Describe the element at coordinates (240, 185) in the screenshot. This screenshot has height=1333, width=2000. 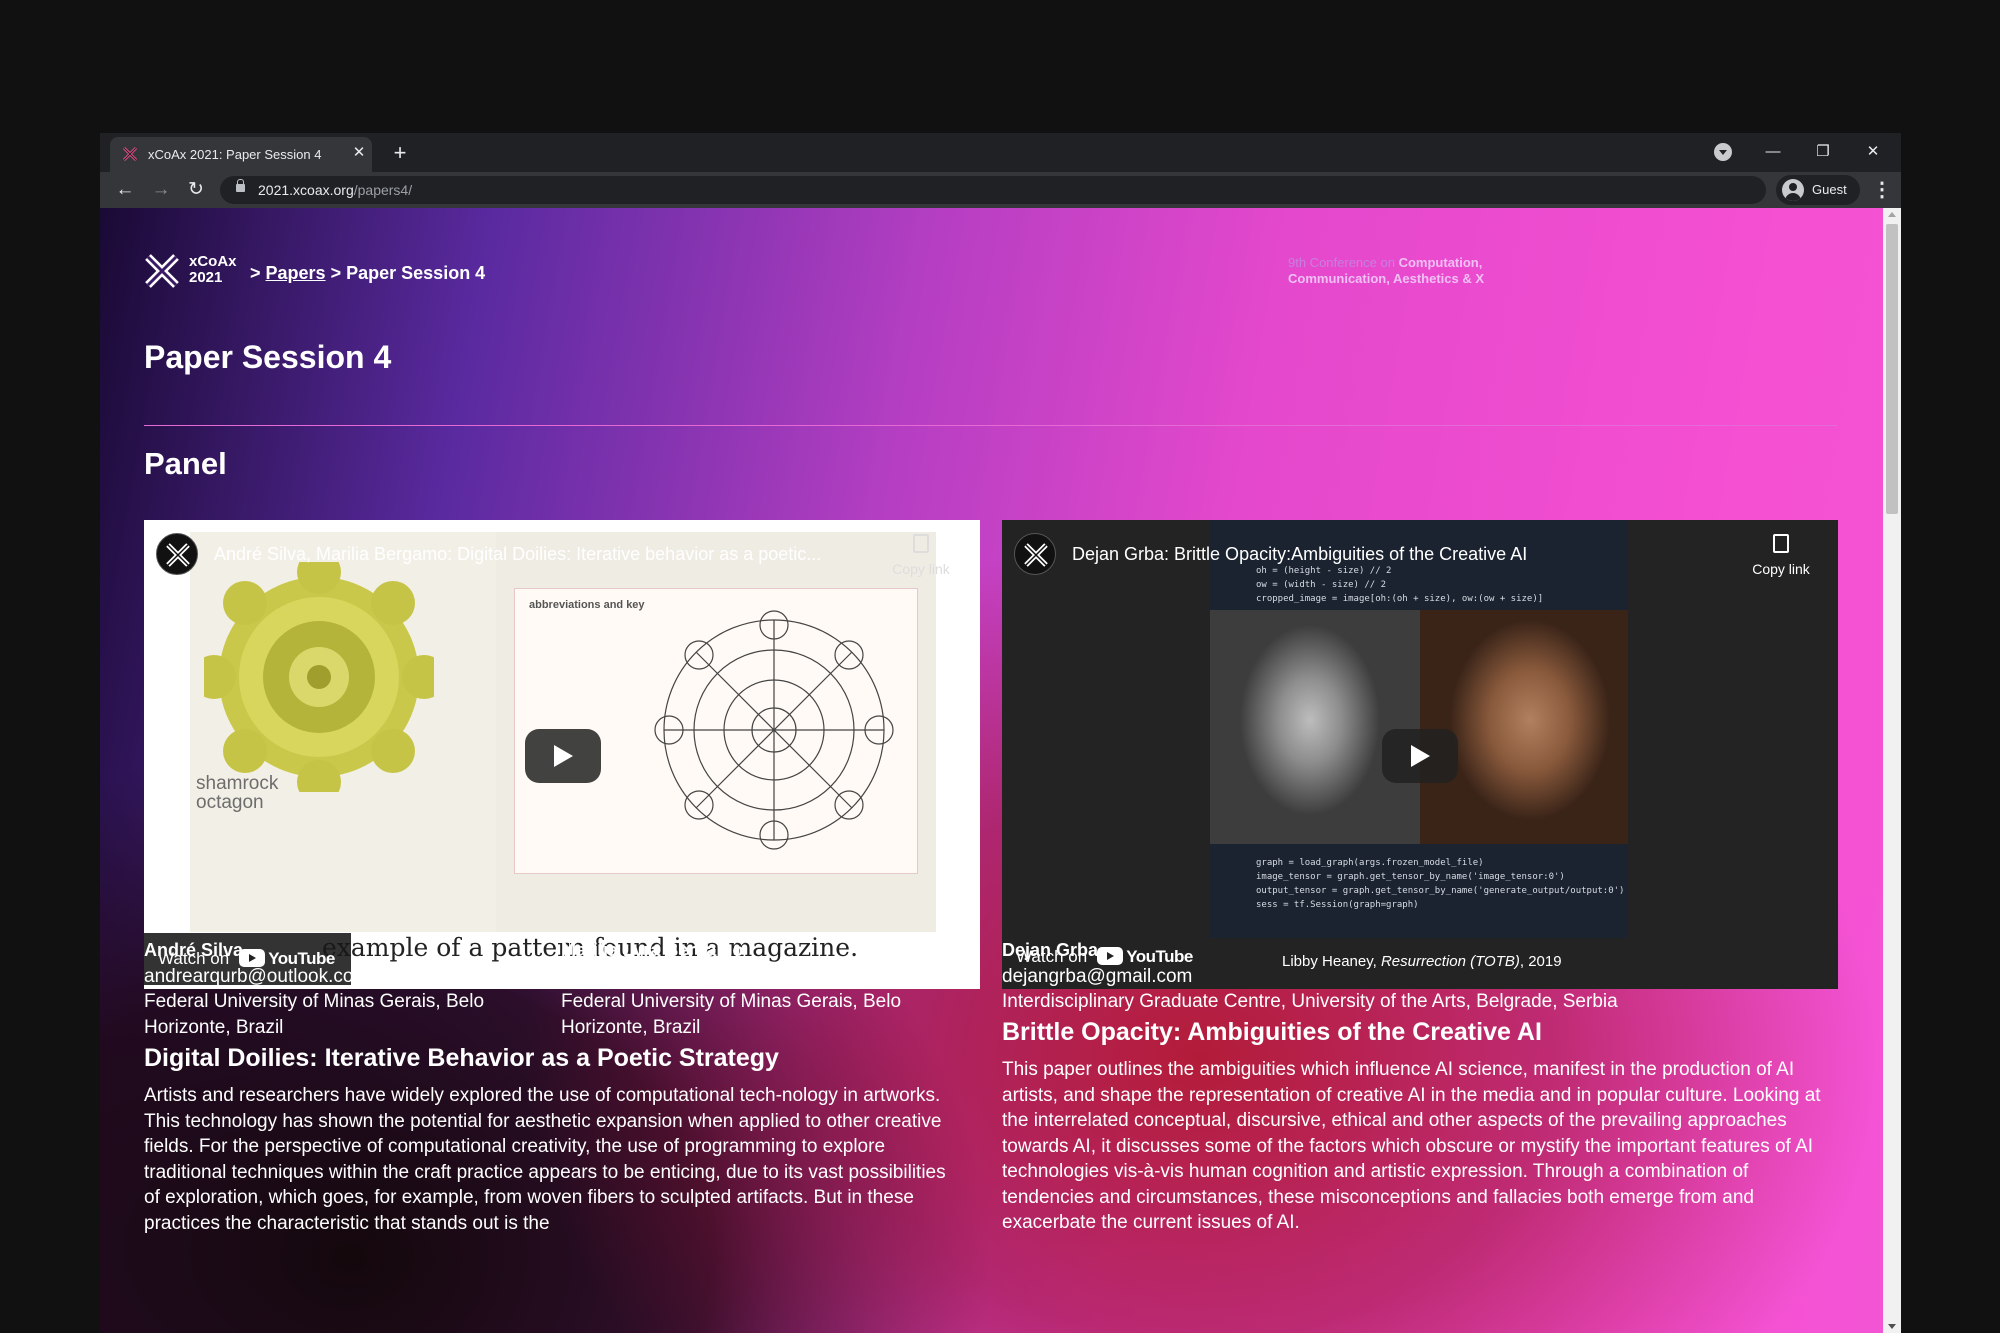
I see `lock-icon` at that location.